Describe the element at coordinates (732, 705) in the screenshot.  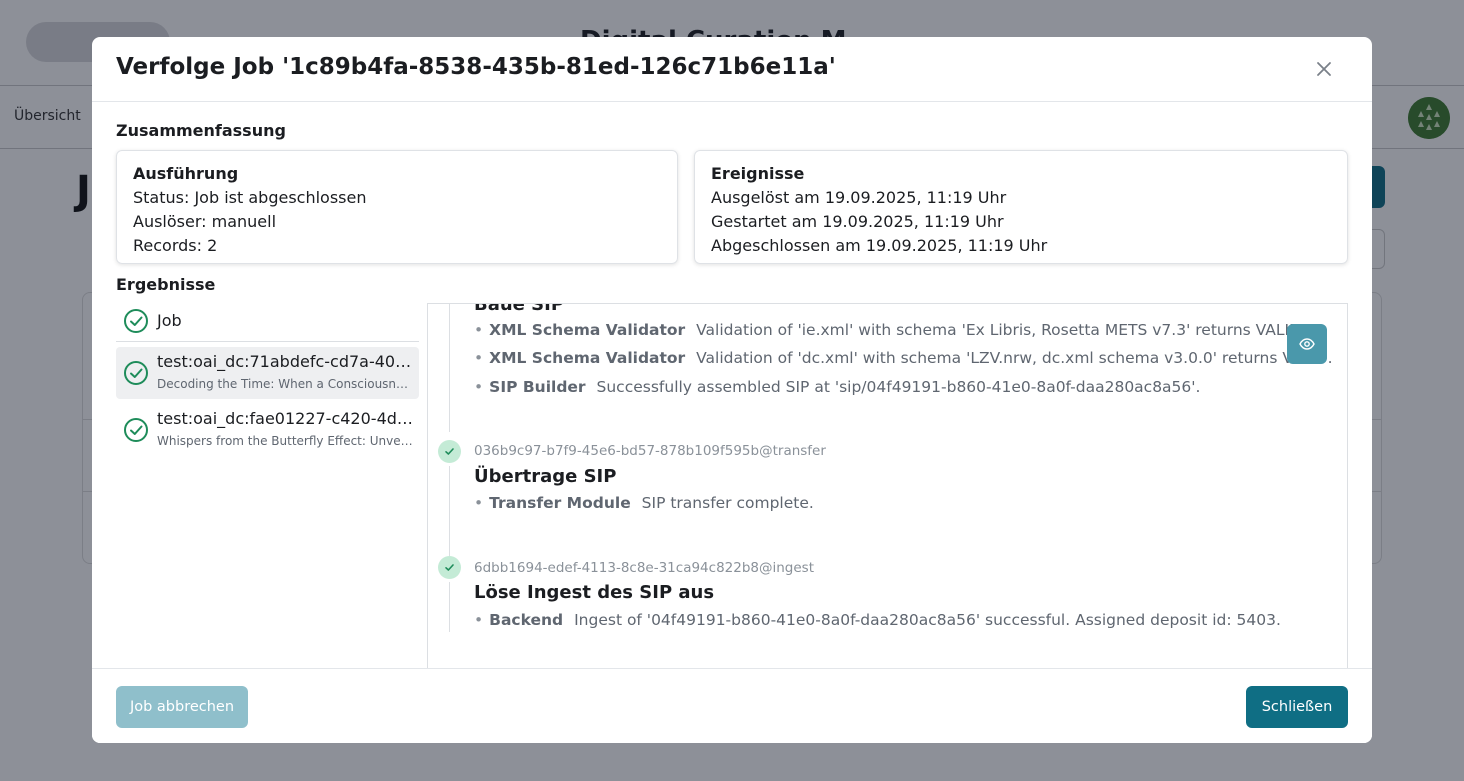
I see `modal-footer: Job abbrechen Schließen` at that location.